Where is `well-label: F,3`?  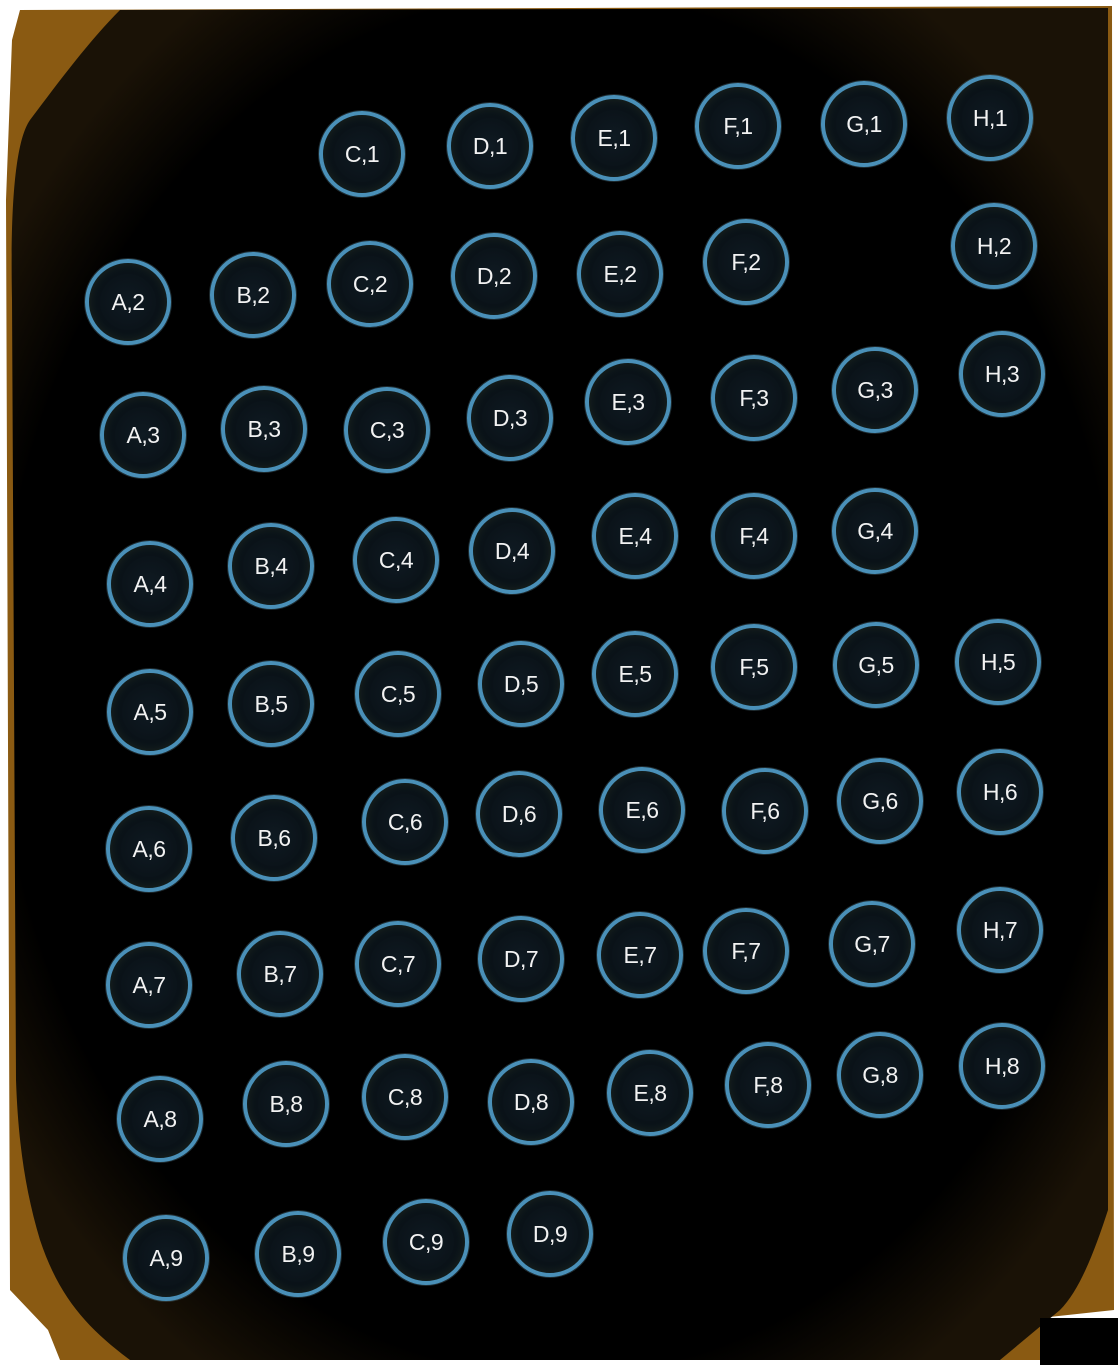
well-label: F,3 is located at coordinates (754, 397).